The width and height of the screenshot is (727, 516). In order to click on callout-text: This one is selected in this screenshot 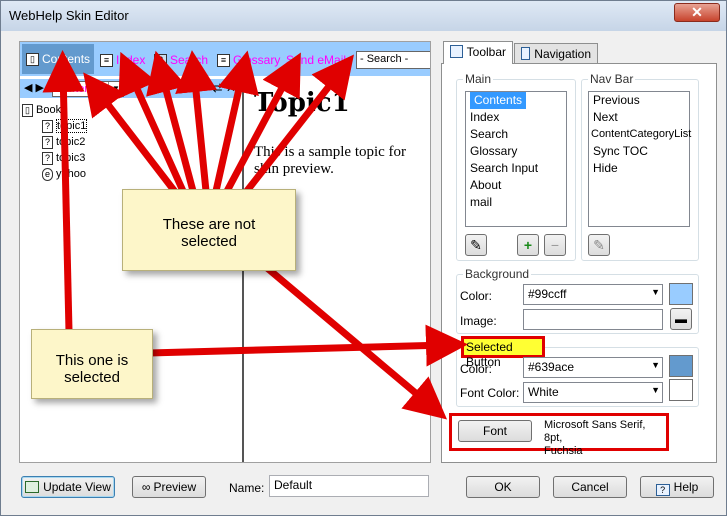, I will do `click(92, 369)`.